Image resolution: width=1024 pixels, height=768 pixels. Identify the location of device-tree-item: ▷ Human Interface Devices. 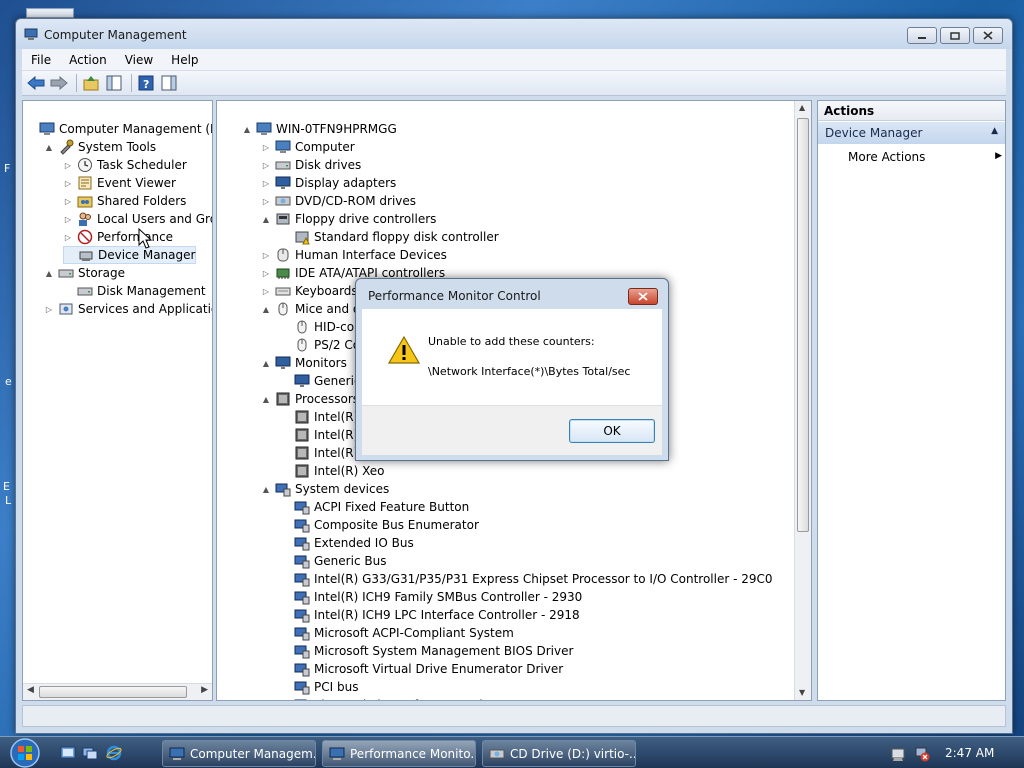
(354, 255).